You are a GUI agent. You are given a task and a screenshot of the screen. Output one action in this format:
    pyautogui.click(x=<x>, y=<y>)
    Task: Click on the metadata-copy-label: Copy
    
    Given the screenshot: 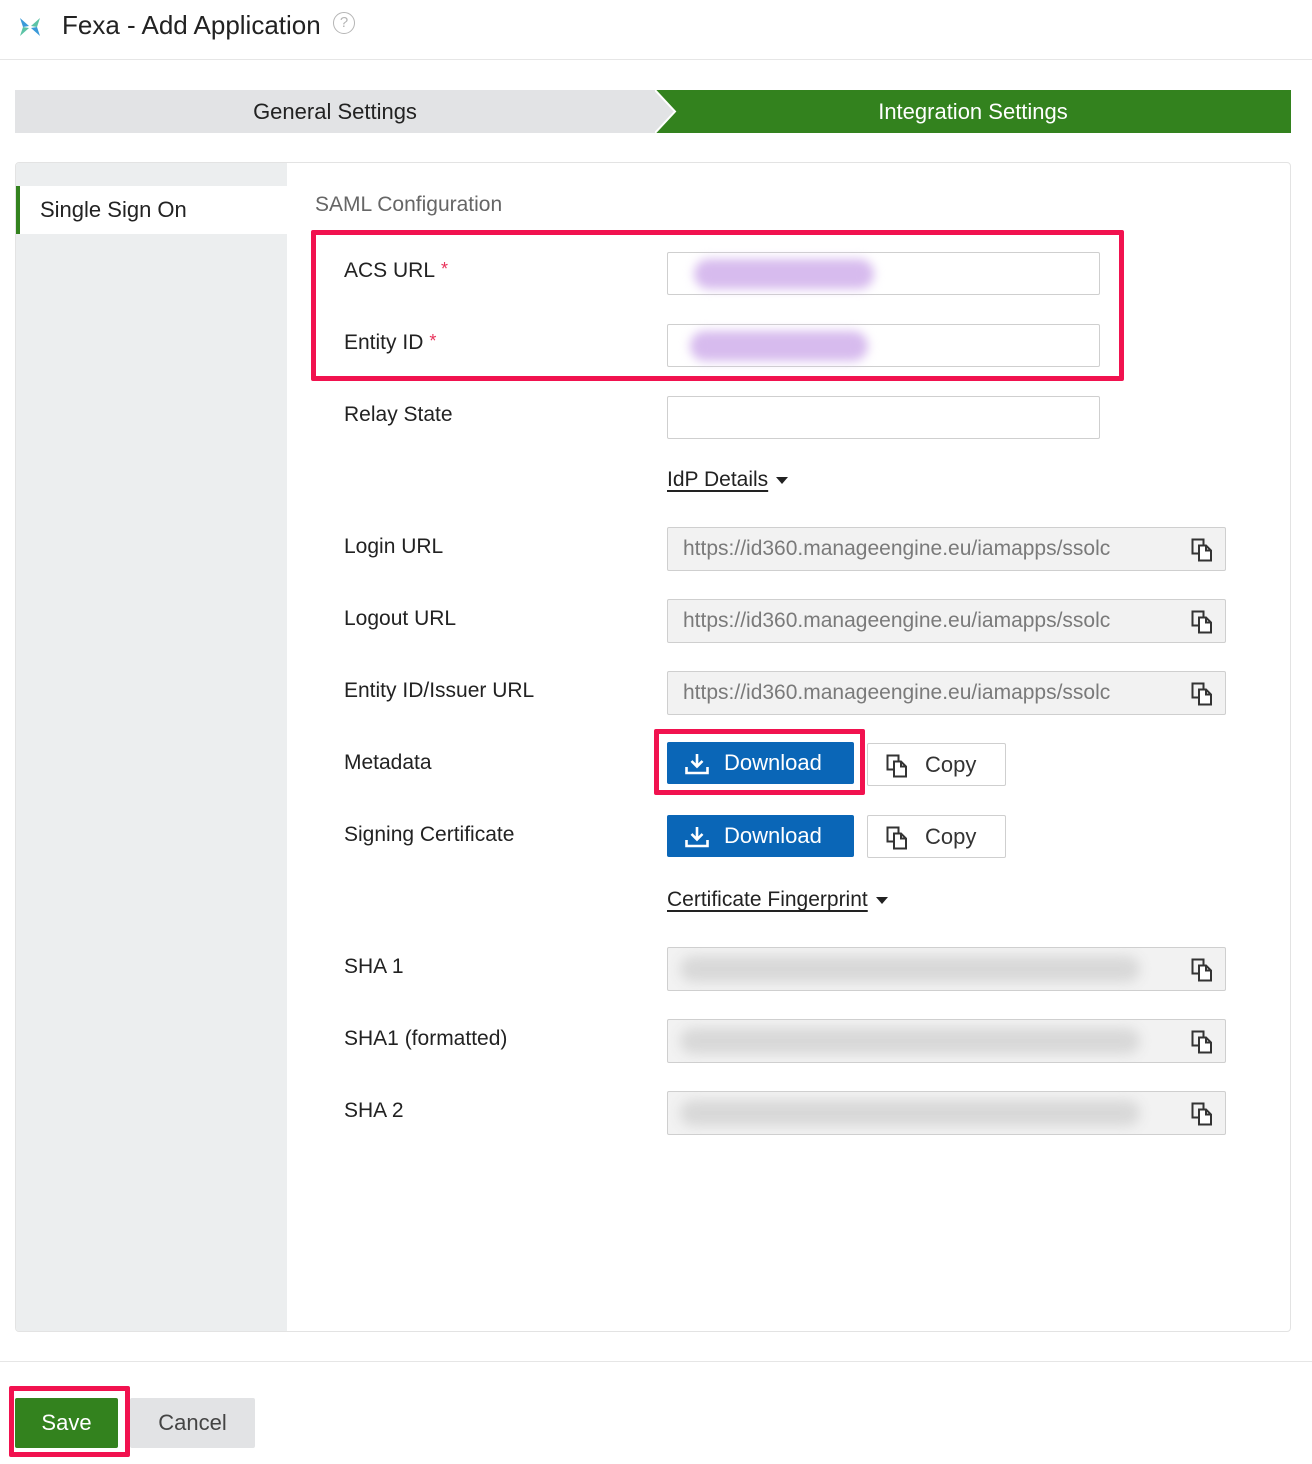 What is the action you would take?
    pyautogui.click(x=951, y=764)
    